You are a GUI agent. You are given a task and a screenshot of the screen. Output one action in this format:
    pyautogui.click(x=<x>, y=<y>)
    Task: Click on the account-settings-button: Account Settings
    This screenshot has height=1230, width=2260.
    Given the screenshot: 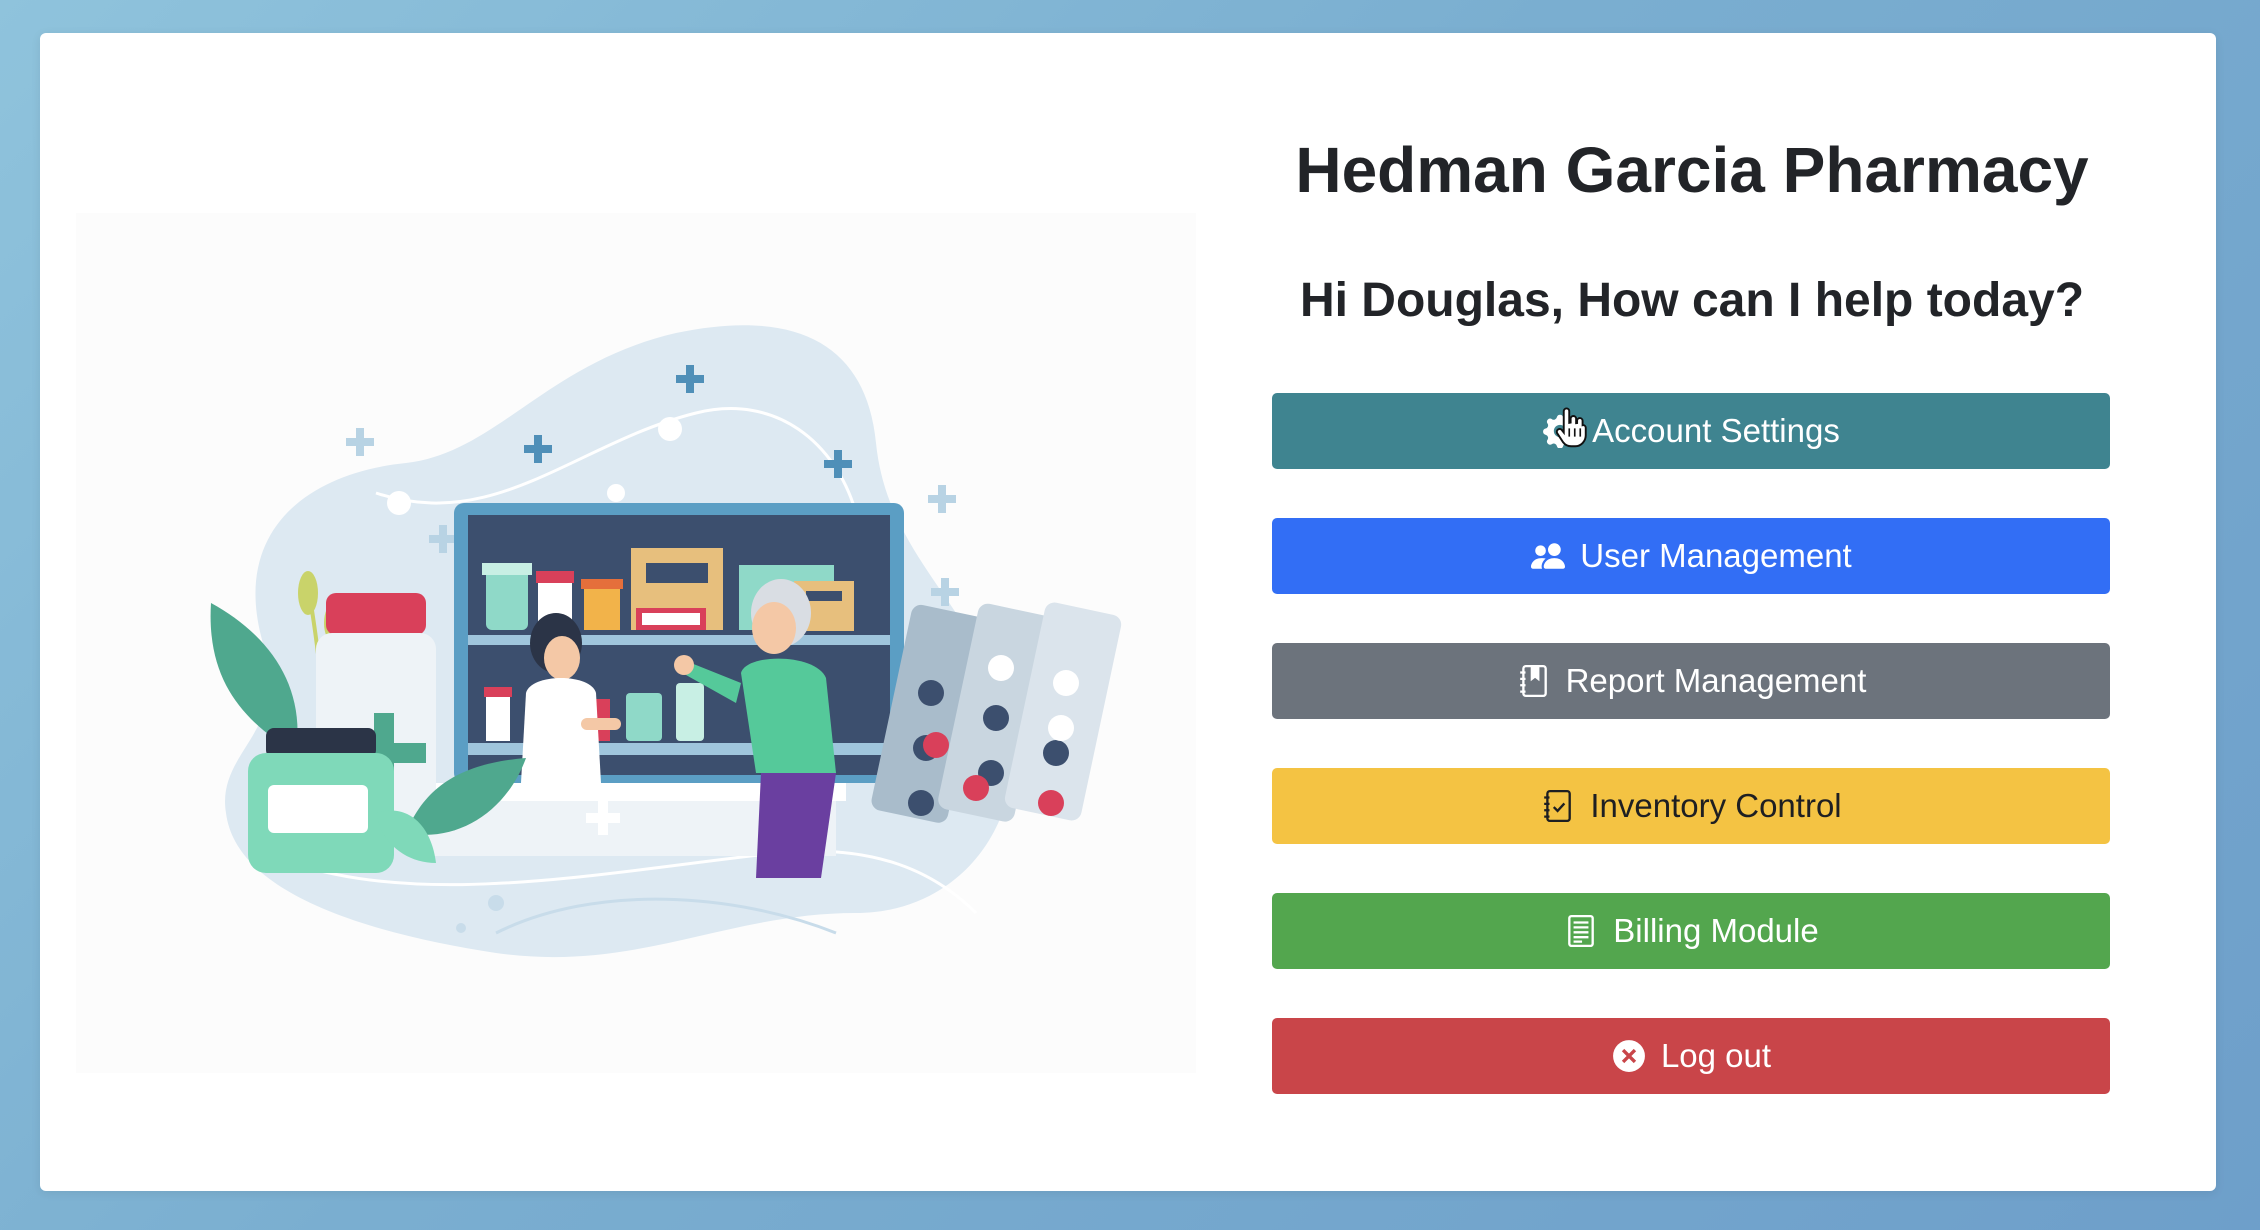 What is the action you would take?
    pyautogui.click(x=1691, y=431)
    